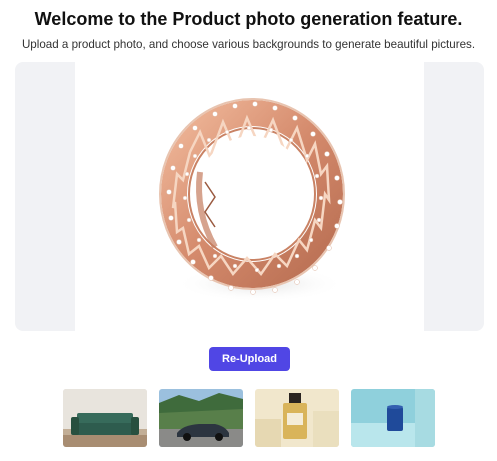 The image size is (497, 461). I want to click on background-option-car, so click(201, 418).